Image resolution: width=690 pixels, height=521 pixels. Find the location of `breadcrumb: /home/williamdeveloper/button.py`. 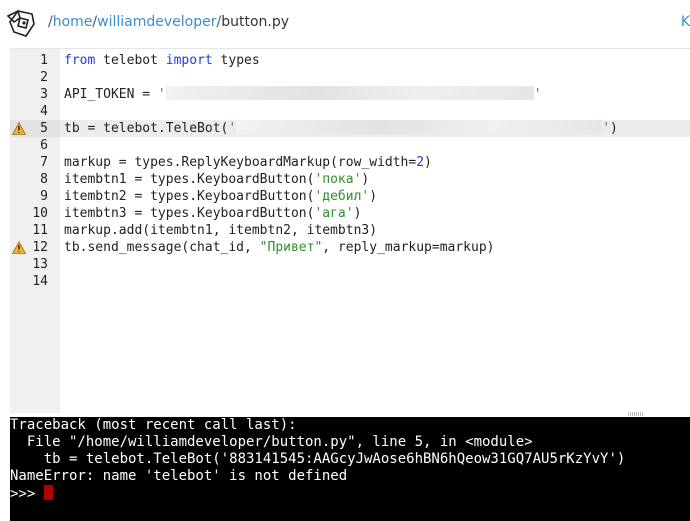

breadcrumb: /home/williamdeveloper/button.py is located at coordinates (168, 22).